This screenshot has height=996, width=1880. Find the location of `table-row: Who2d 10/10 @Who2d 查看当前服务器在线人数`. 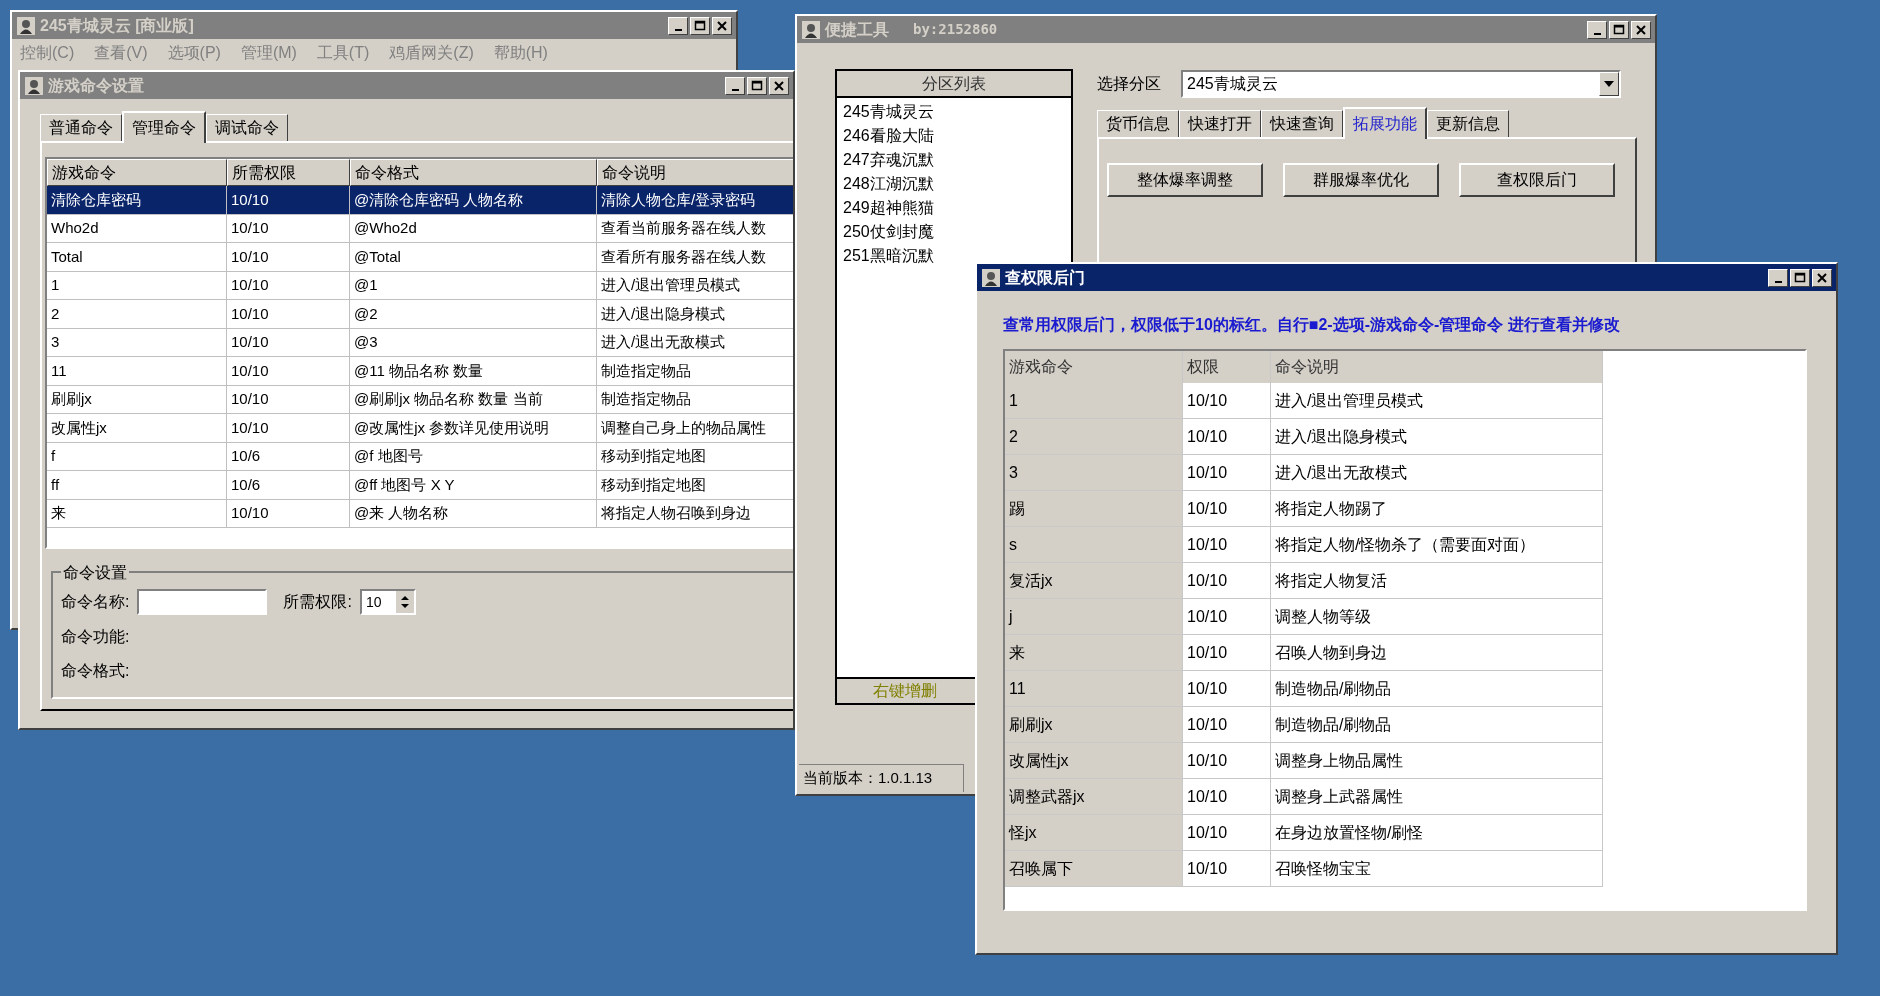

table-row: Who2d 10/10 @Who2d 查看当前服务器在线人数 is located at coordinates (420, 228).